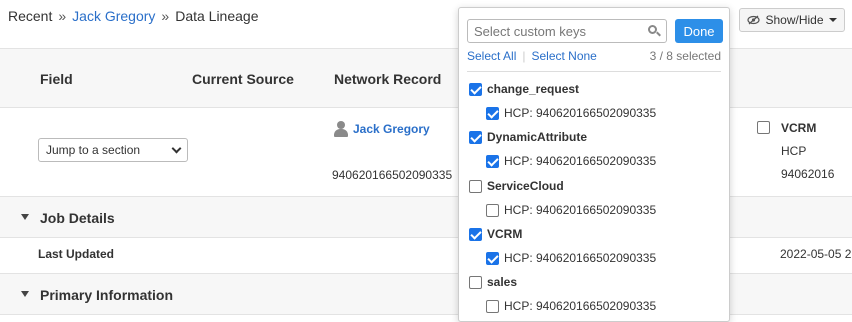 The width and height of the screenshot is (852, 322). I want to click on network-record-id: 940620166502090335, so click(392, 175).